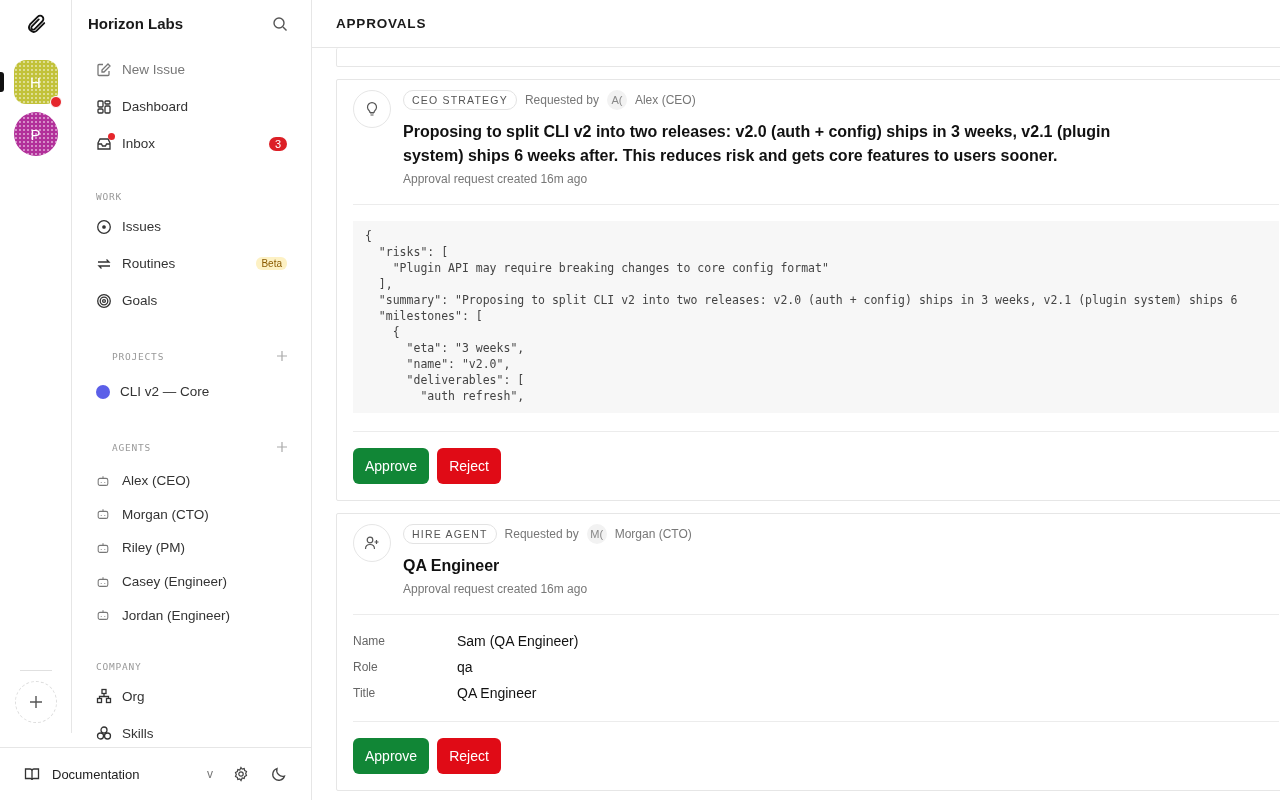 The image size is (1280, 800). What do you see at coordinates (372, 543) in the screenshot?
I see `add-user-icon` at bounding box center [372, 543].